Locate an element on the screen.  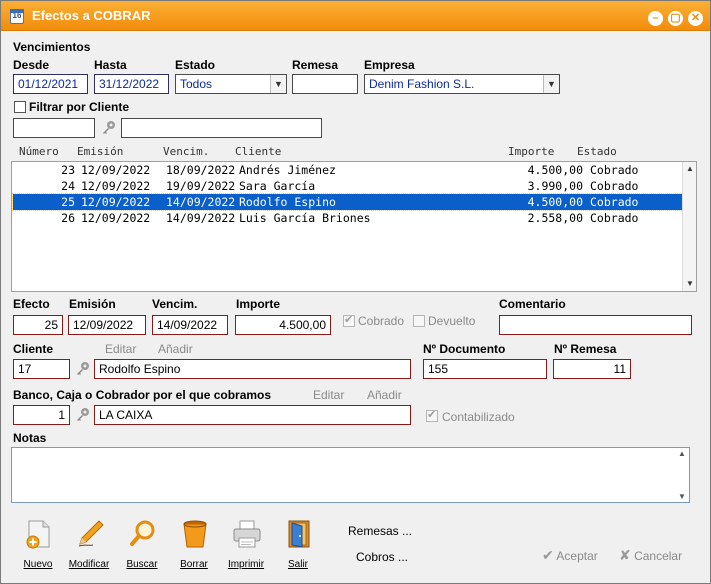
column-header-importe: Importe is located at coordinates (531, 151).